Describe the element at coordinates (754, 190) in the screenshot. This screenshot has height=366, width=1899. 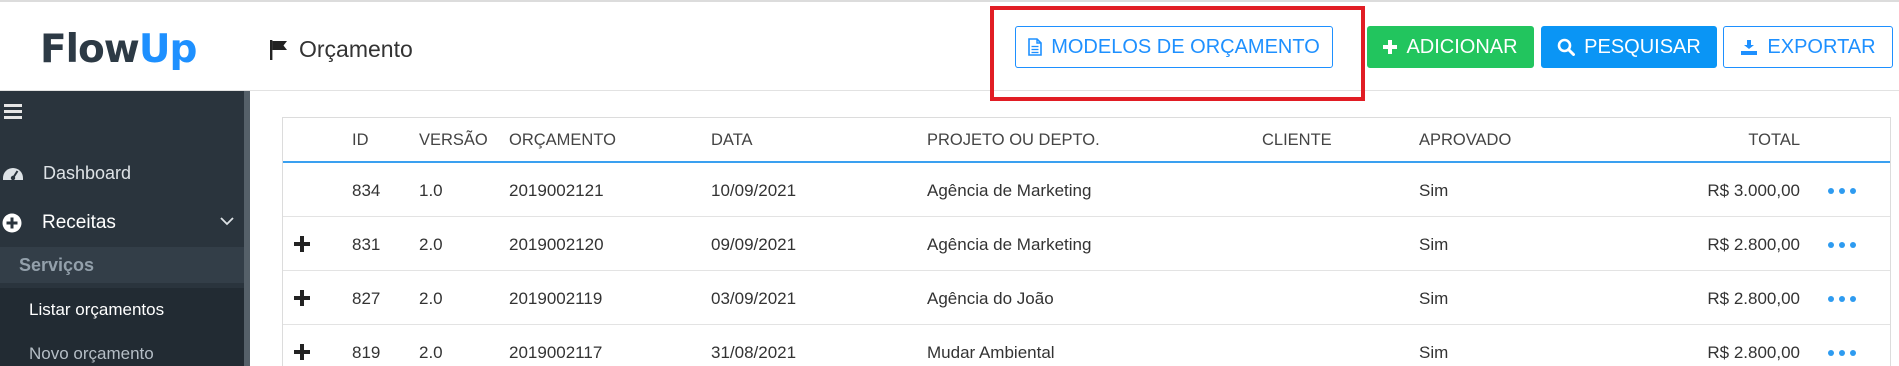
I see `cell-data: 10/09/2021` at that location.